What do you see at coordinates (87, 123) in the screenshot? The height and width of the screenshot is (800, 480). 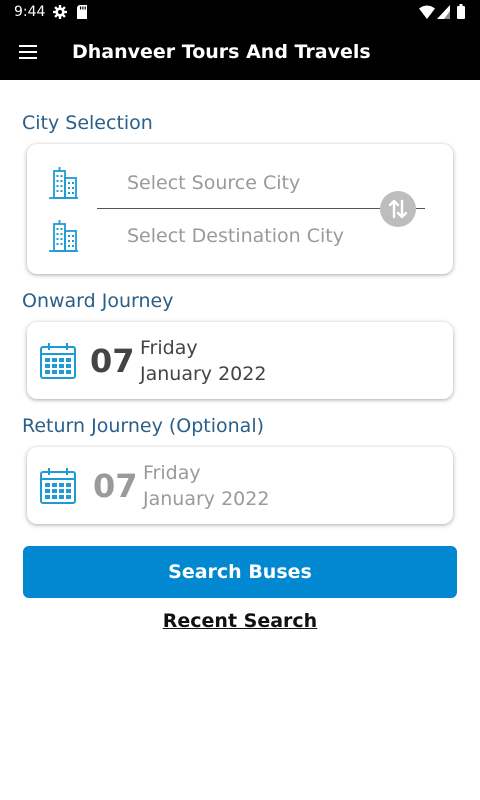 I see `city-selection-label: City Selection` at bounding box center [87, 123].